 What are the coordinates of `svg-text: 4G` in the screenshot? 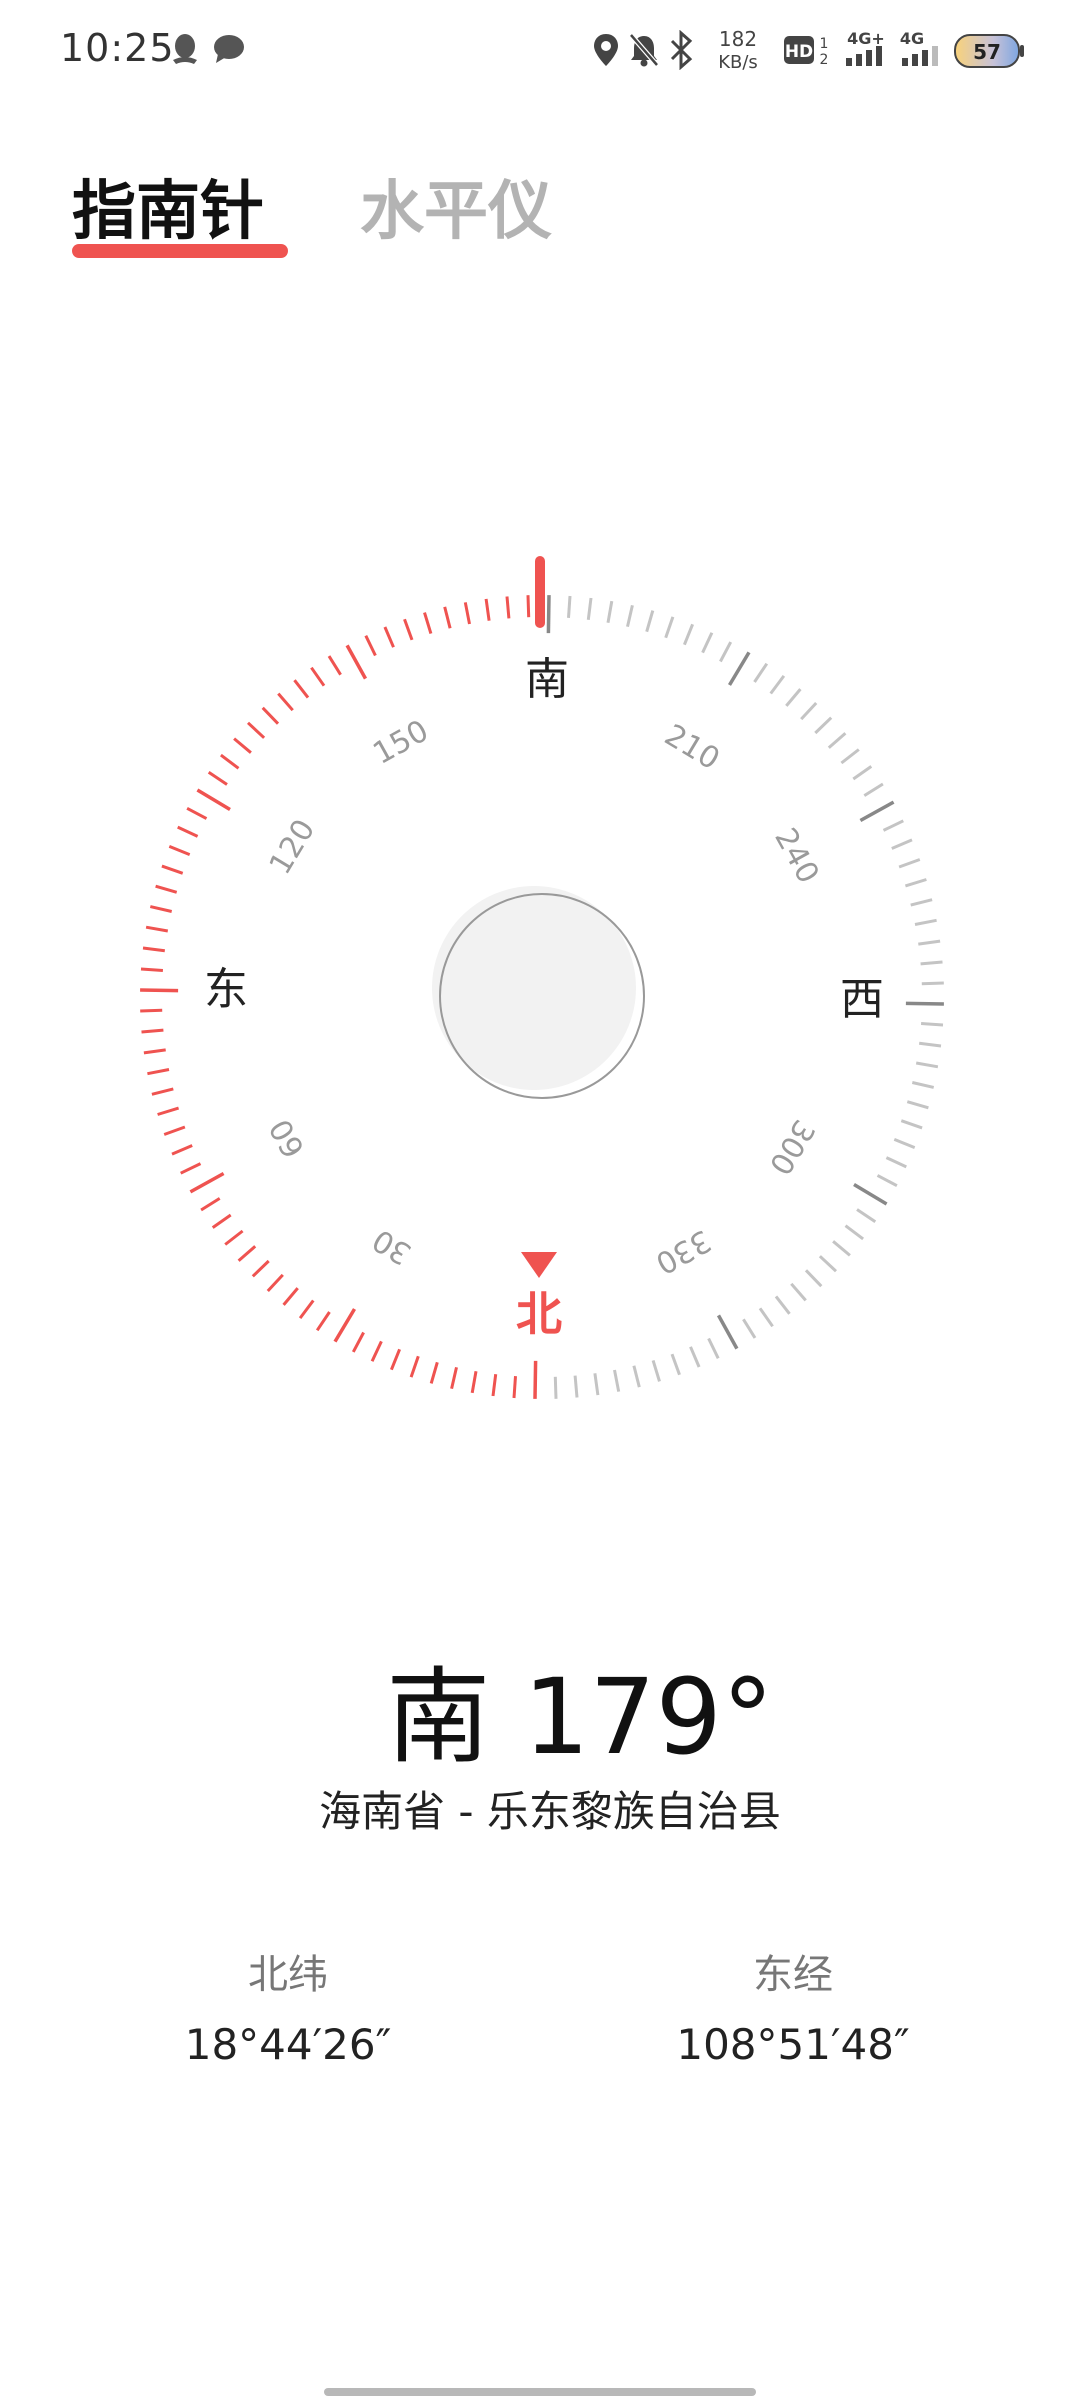 It's located at (912, 38).